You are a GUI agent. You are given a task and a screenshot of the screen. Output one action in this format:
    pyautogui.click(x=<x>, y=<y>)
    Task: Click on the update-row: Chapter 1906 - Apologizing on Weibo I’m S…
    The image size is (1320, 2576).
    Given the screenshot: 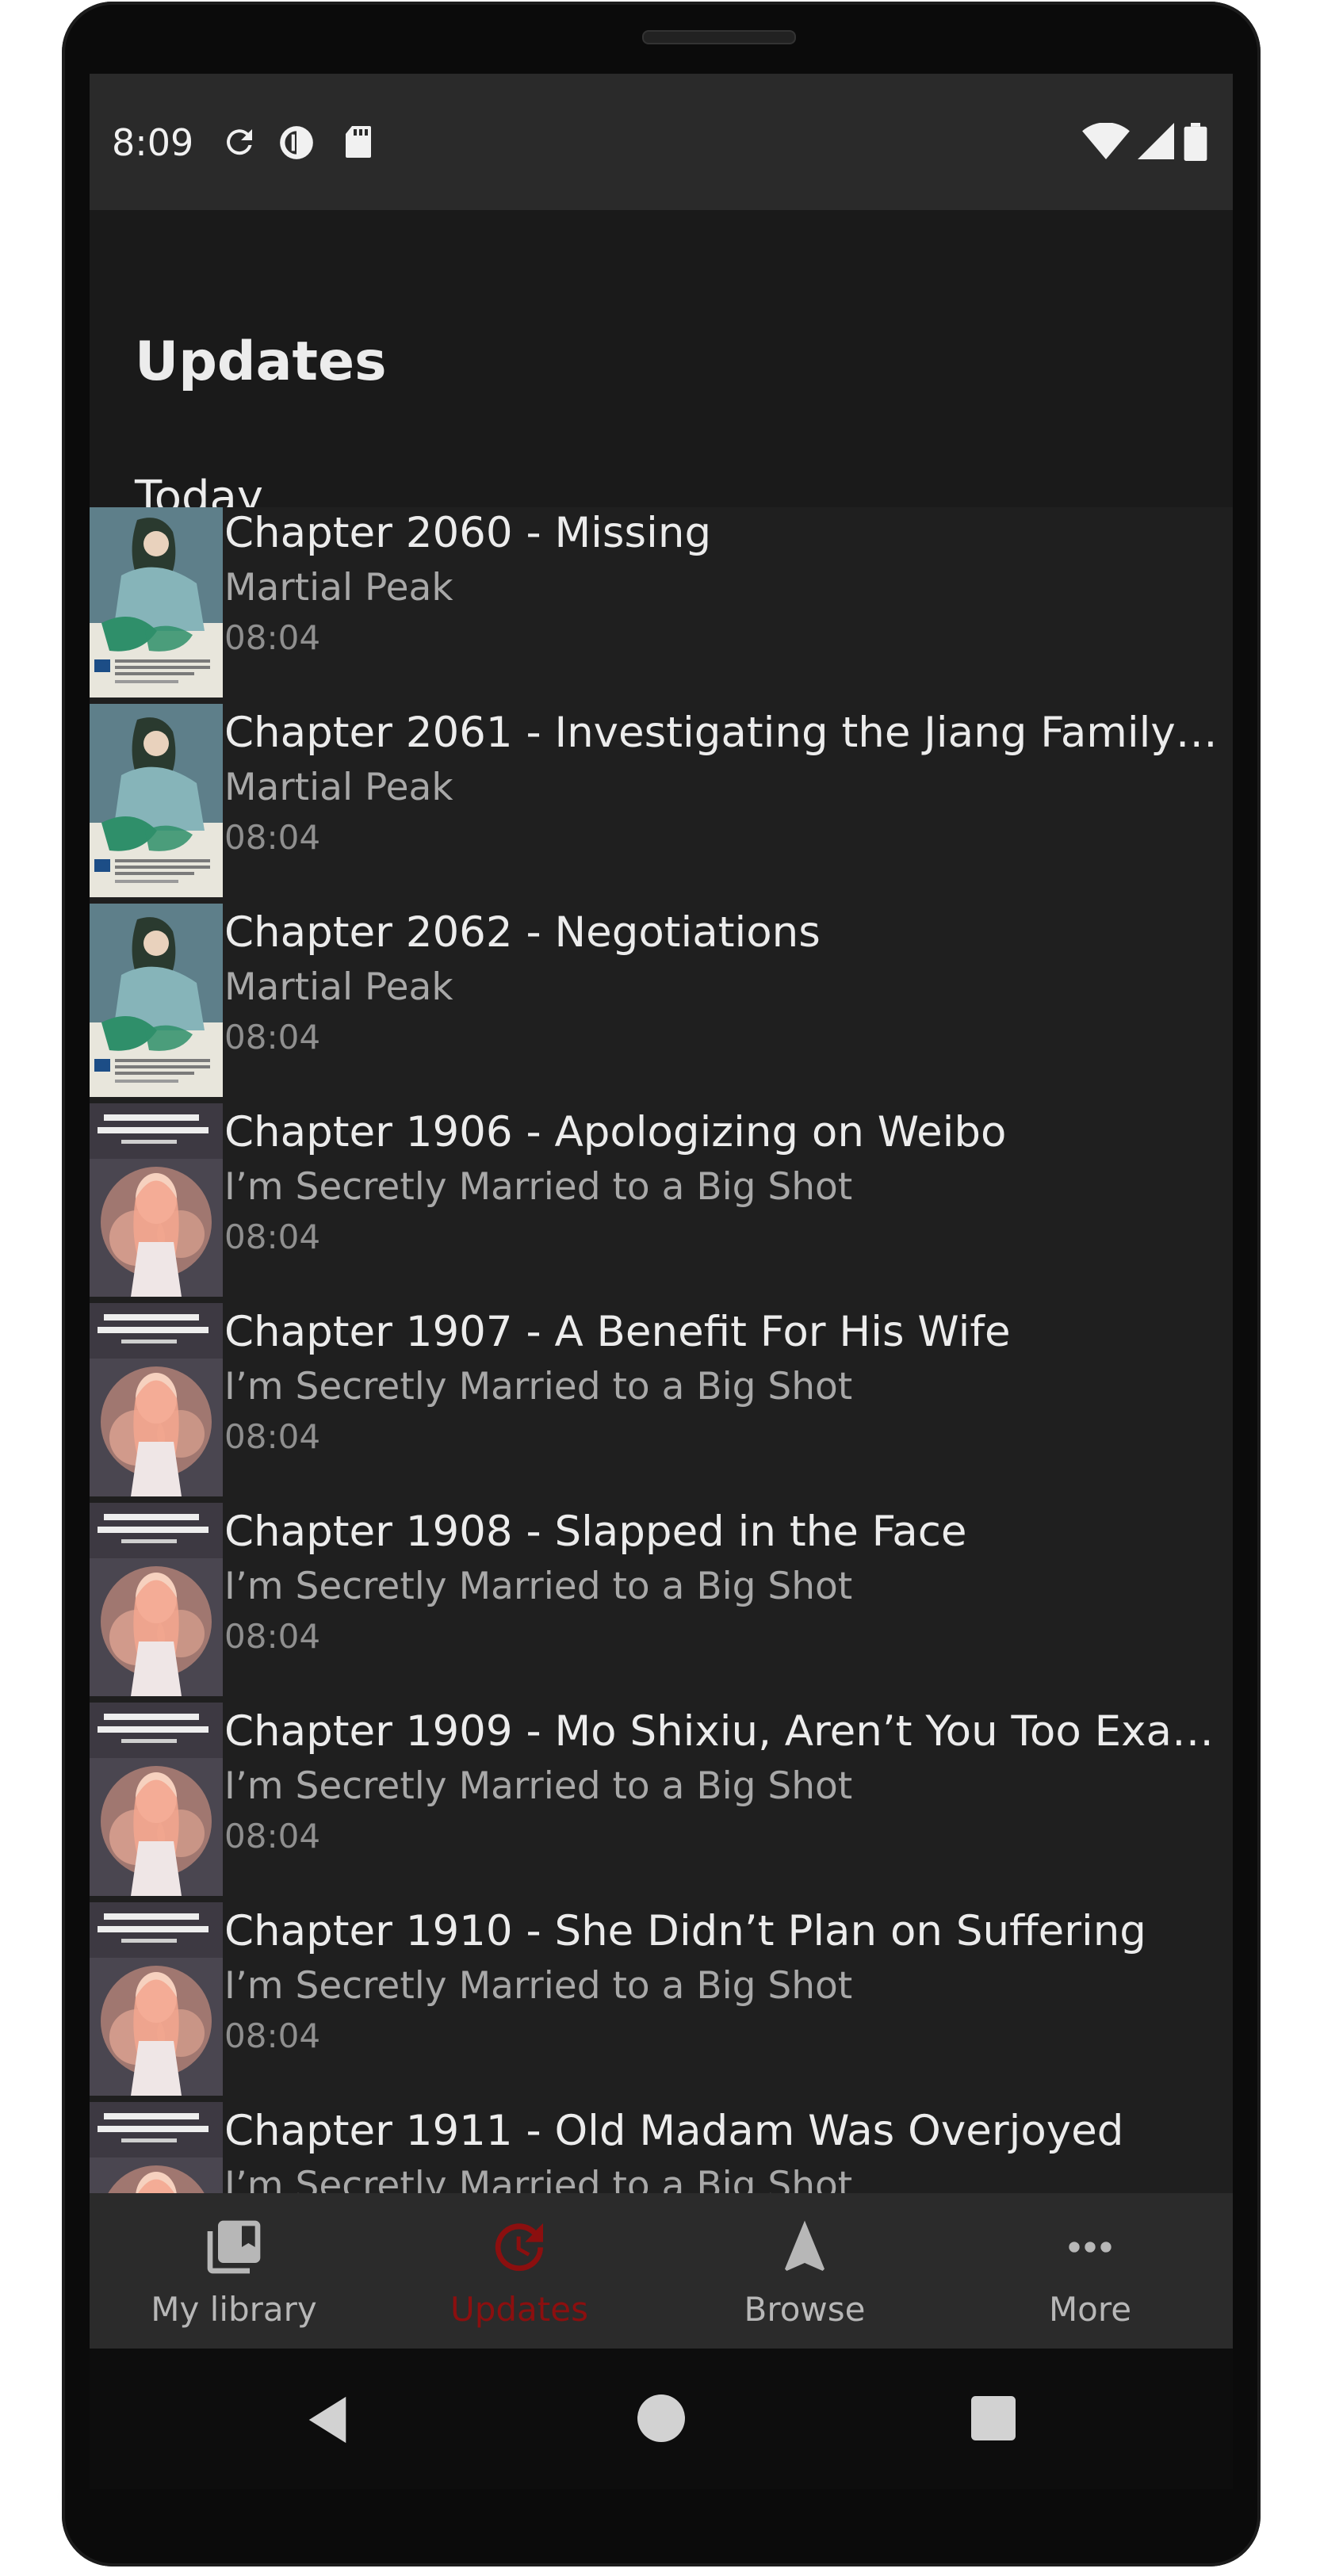 What is the action you would take?
    pyautogui.click(x=661, y=1197)
    